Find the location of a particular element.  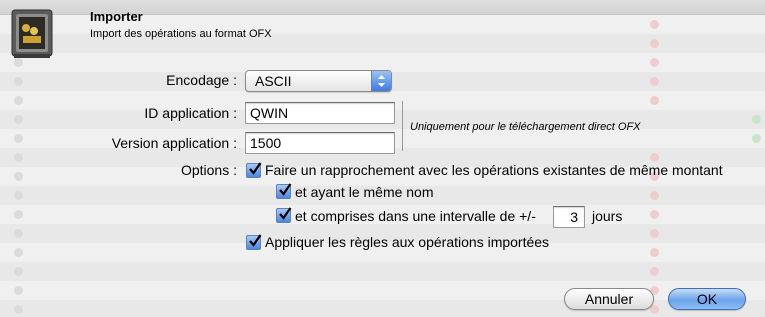

app-id-input is located at coordinates (320, 113).